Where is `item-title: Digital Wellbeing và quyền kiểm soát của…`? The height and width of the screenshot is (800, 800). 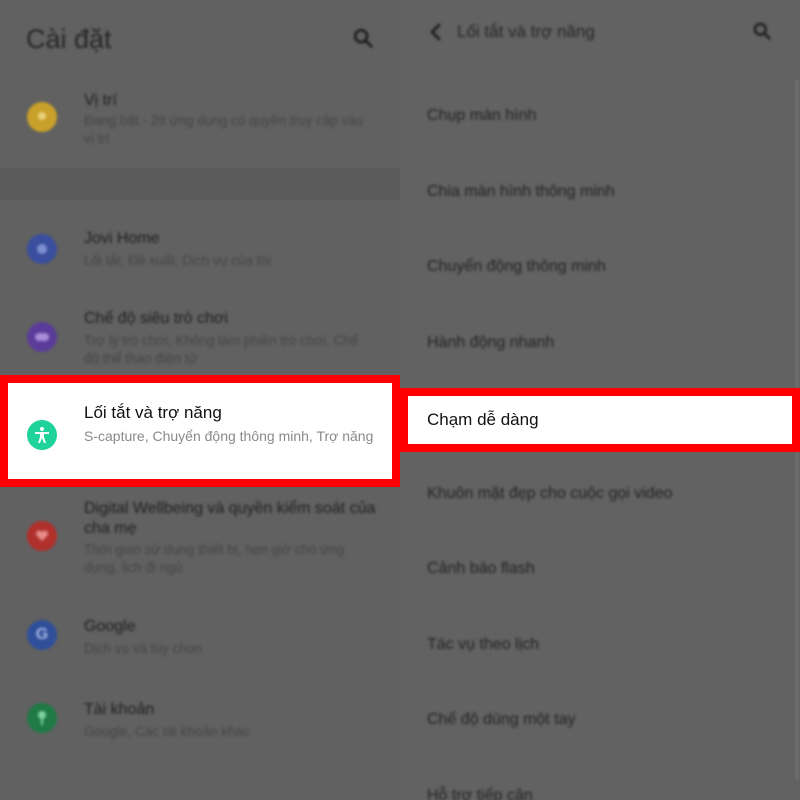
item-title: Digital Wellbeing và quyền kiểm soát của… is located at coordinates (230, 518).